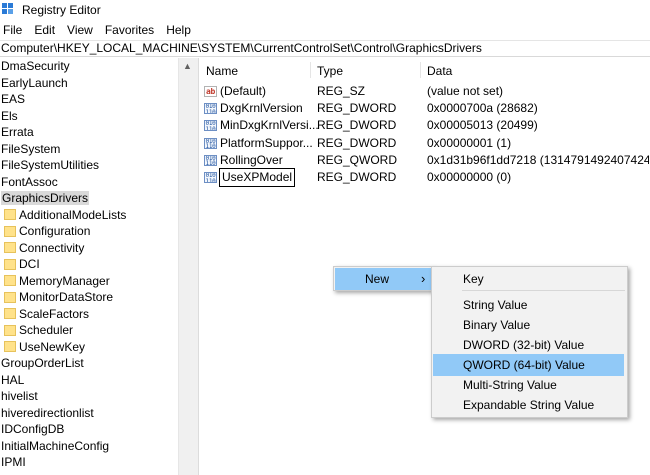  Describe the element at coordinates (89, 330) in the screenshot. I see `tree-item-scheduler: Scheduler` at that location.